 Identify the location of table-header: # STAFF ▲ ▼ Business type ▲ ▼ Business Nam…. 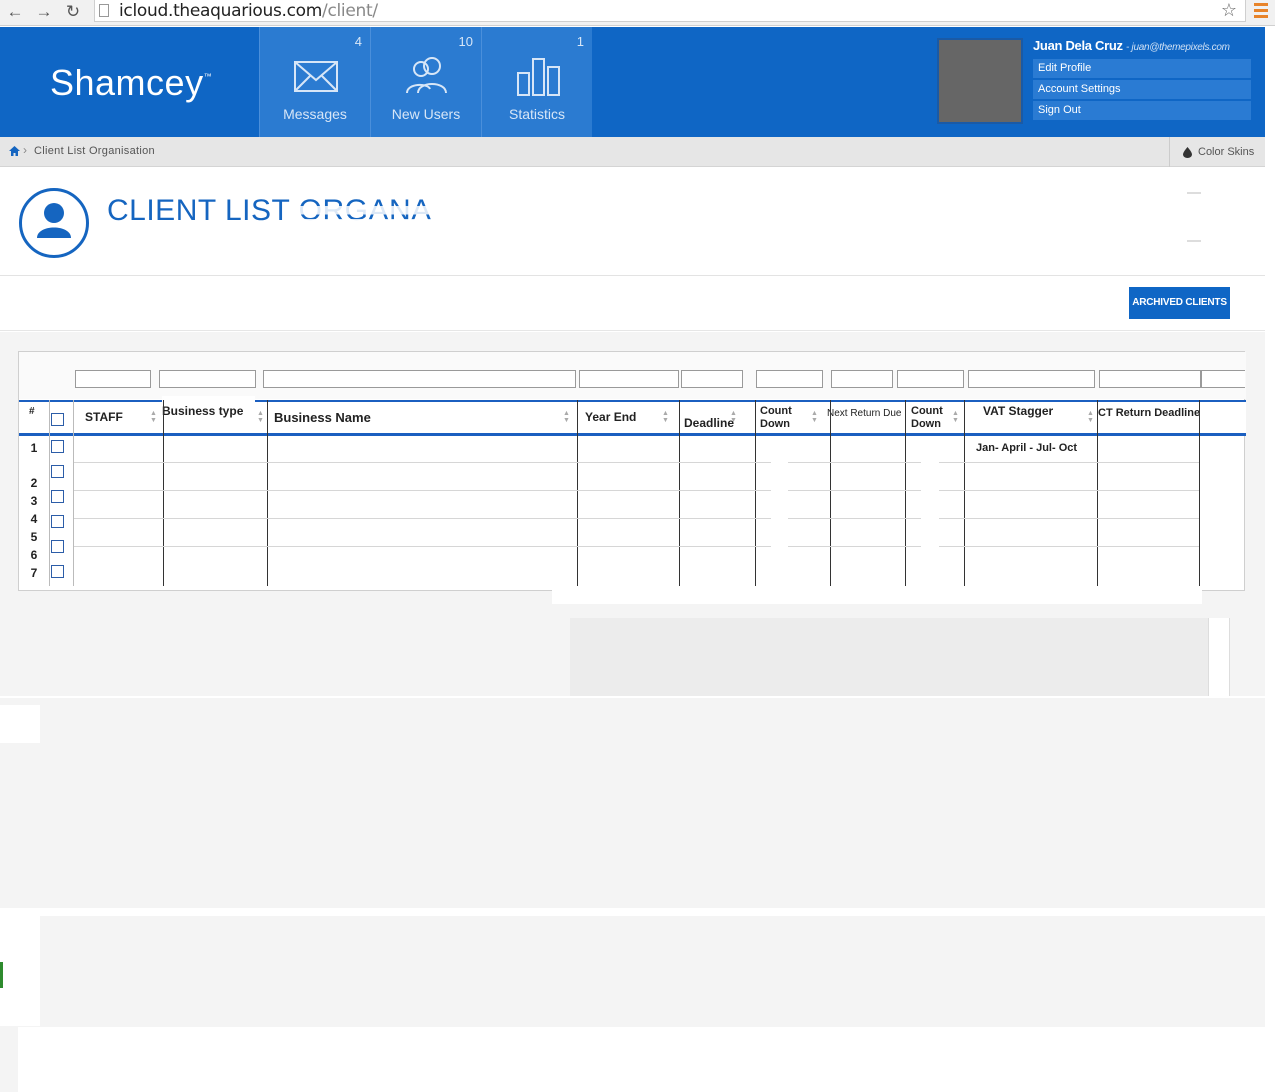
(632, 416).